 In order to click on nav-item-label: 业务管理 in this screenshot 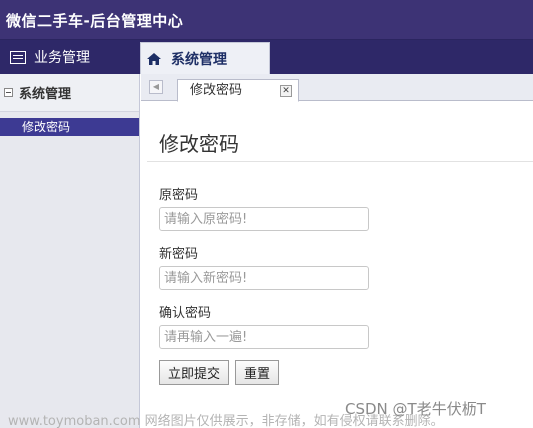, I will do `click(62, 58)`.